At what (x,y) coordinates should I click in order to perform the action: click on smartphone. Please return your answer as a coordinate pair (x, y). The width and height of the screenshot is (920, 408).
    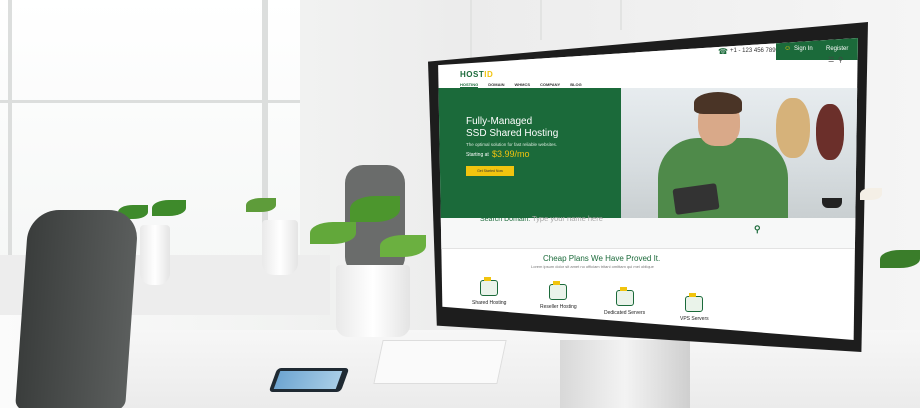
    Looking at the image, I should click on (309, 380).